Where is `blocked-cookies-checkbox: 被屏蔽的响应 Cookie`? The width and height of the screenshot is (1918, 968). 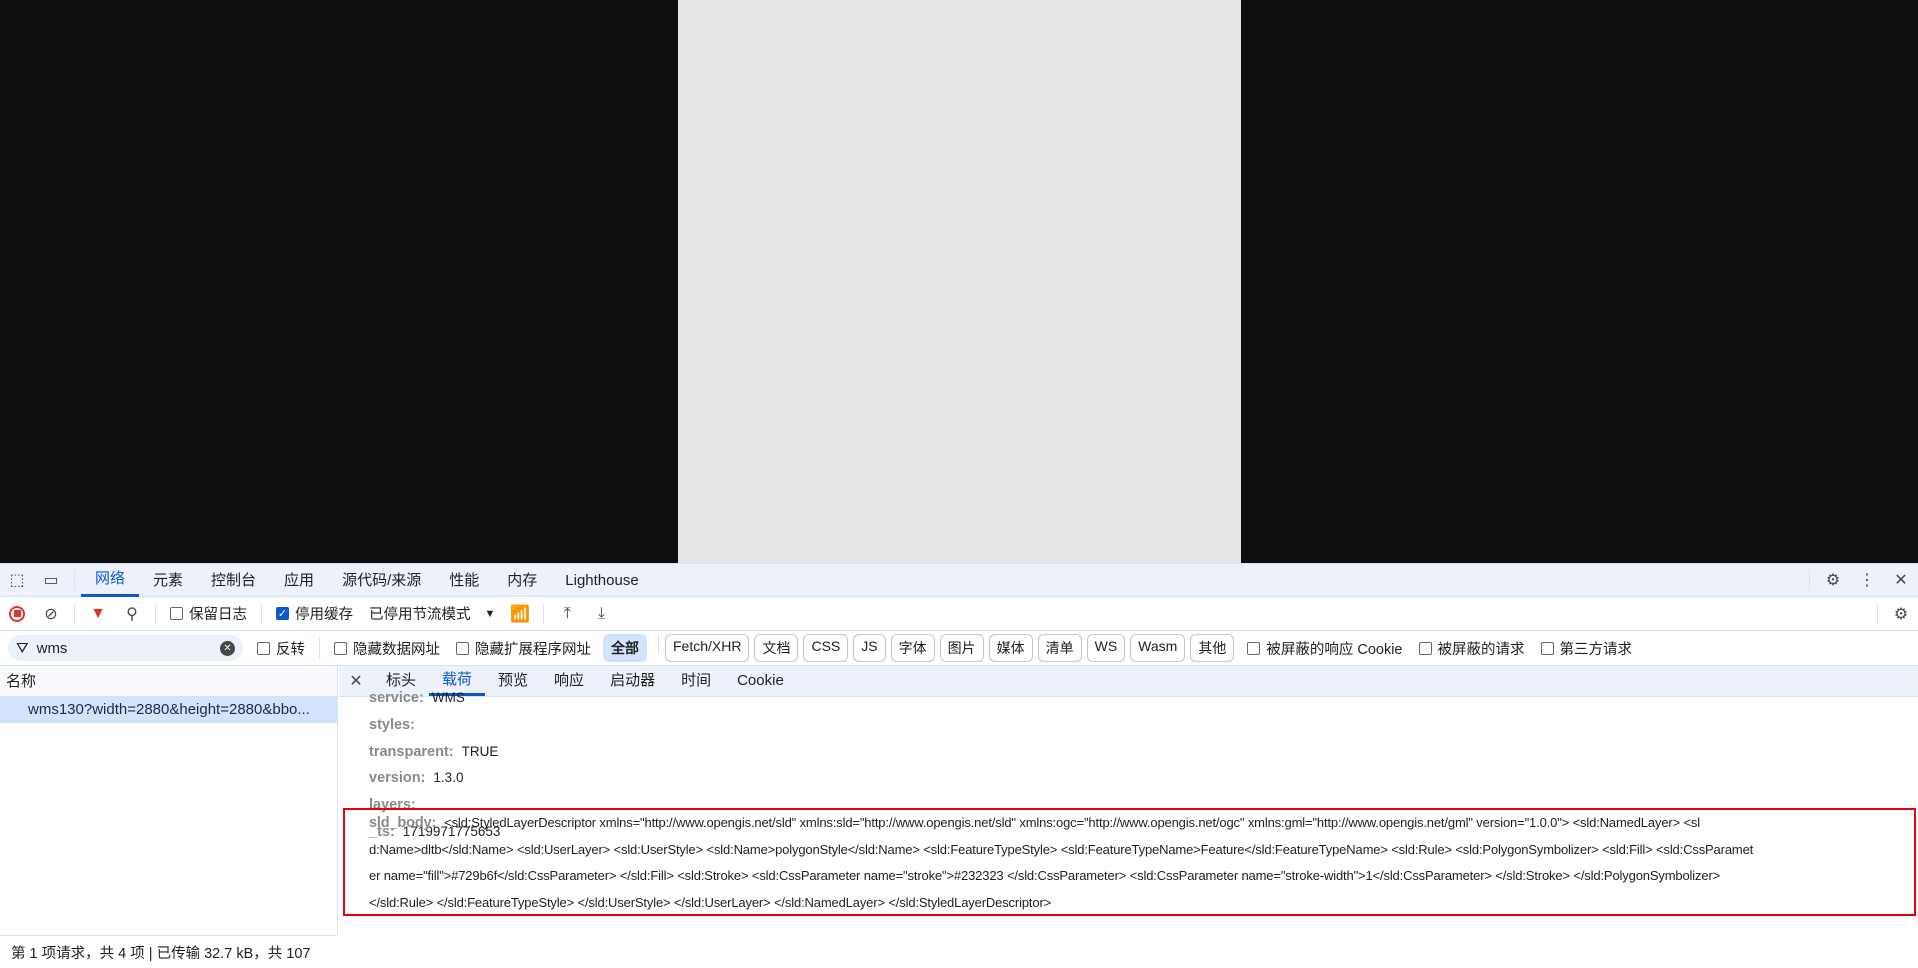
blocked-cookies-checkbox: 被屏蔽的响应 Cookie is located at coordinates (1325, 648).